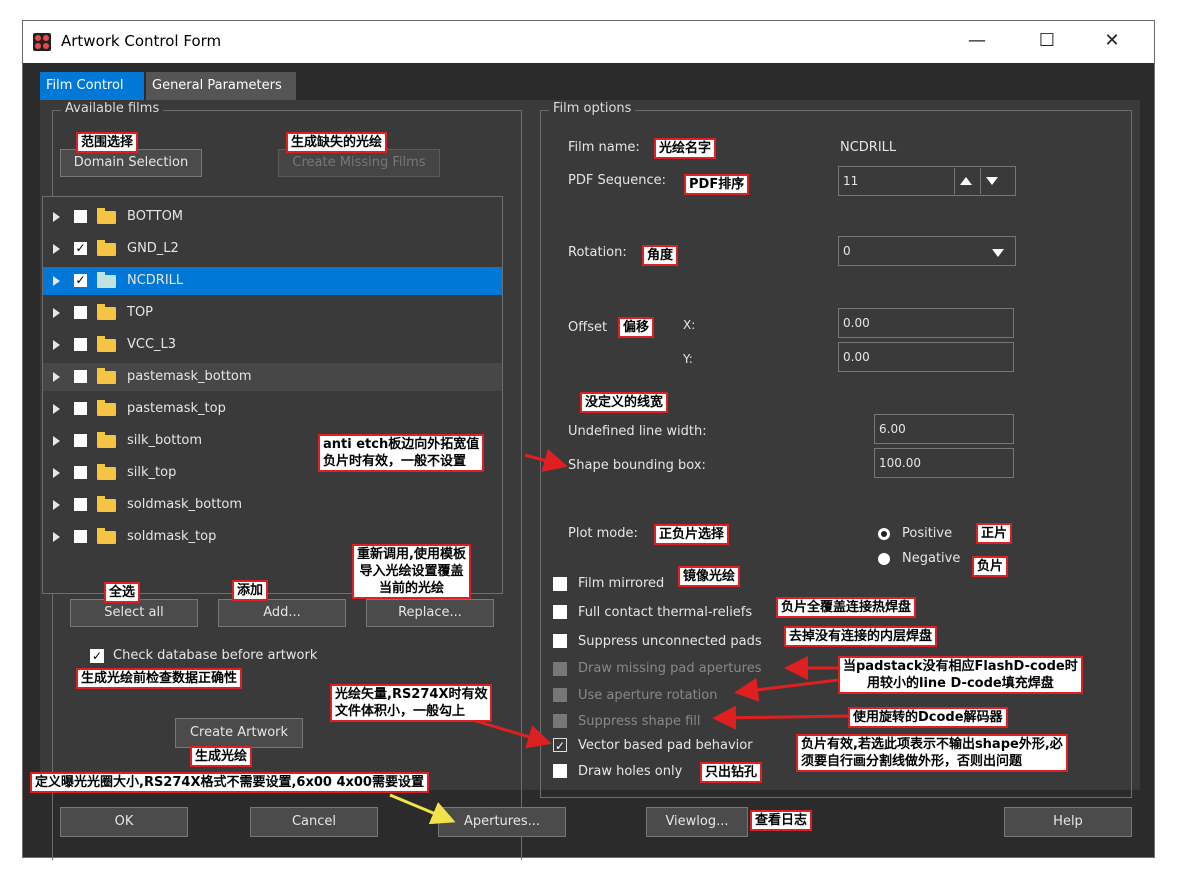  Describe the element at coordinates (692, 534) in the screenshot. I see `annotation-plot: 正负片选择` at that location.